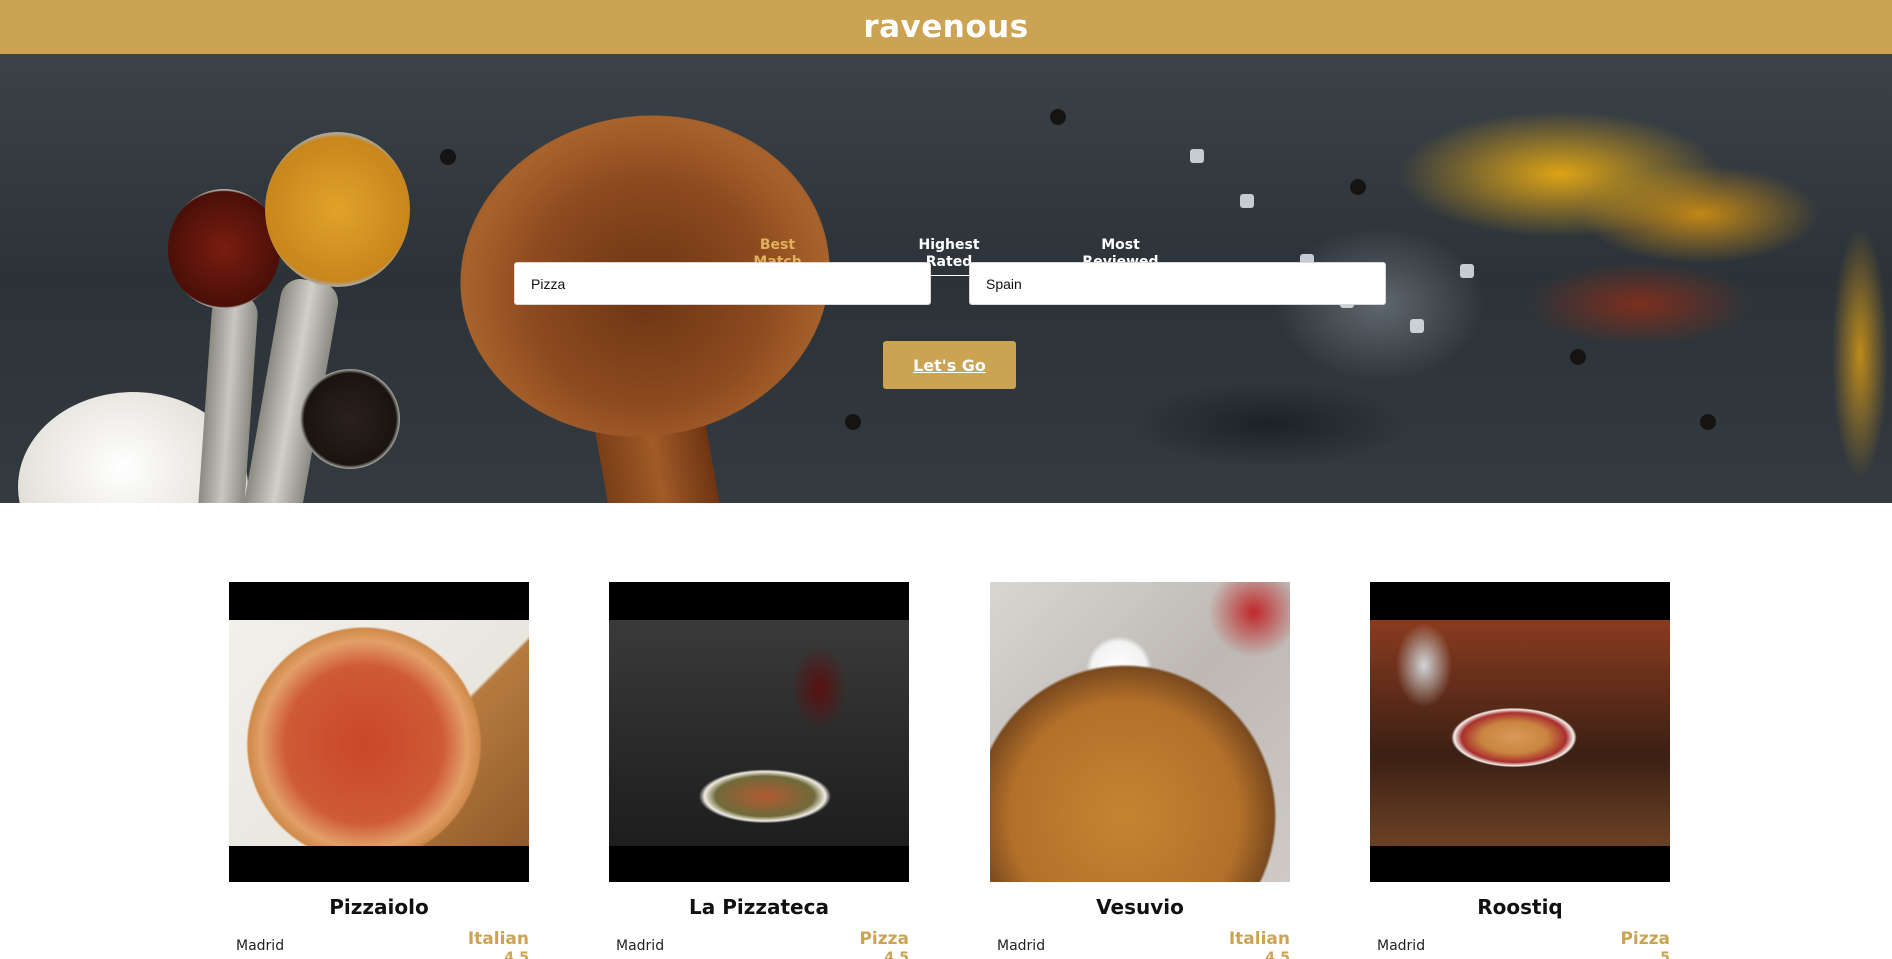  Describe the element at coordinates (224, 249) in the screenshot. I see `paprika-image` at that location.